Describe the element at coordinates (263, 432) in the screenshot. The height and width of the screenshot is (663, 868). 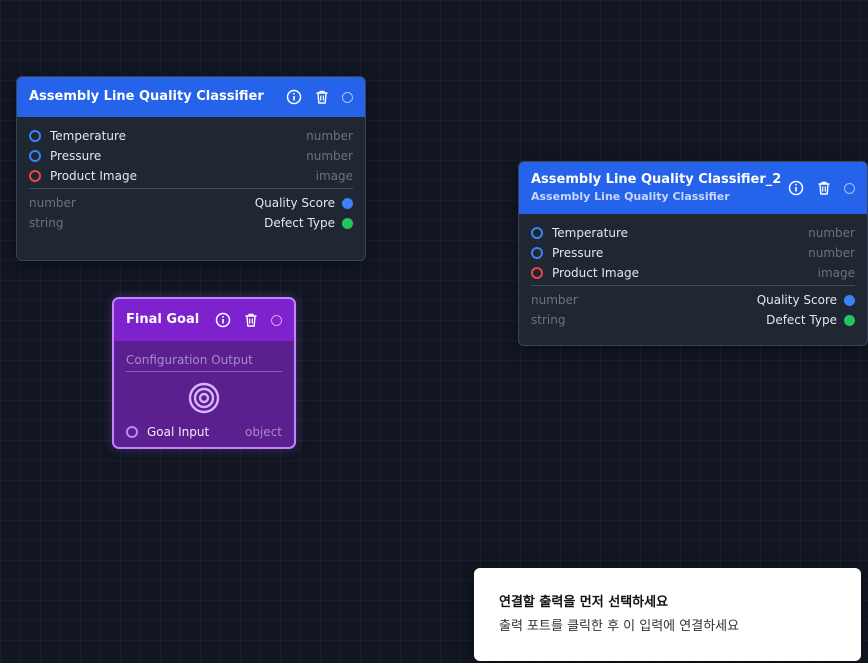
I see `goal-input-type: object` at that location.